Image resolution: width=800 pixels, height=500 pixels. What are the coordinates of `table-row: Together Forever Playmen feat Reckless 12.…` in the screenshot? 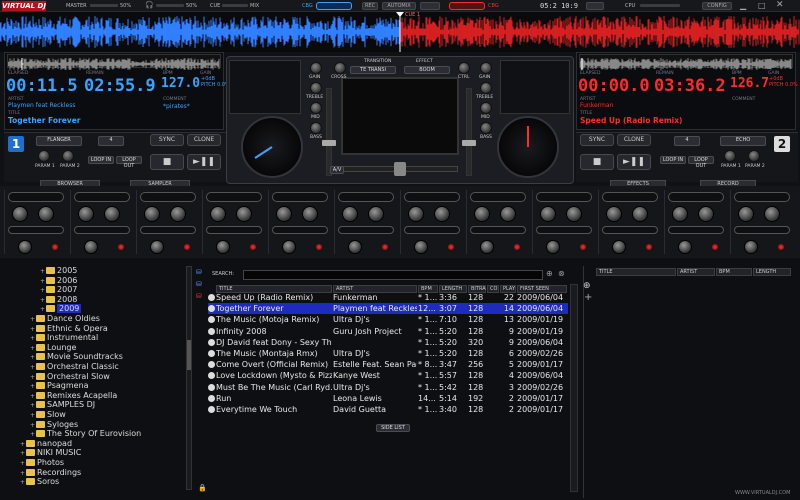 It's located at (388, 309).